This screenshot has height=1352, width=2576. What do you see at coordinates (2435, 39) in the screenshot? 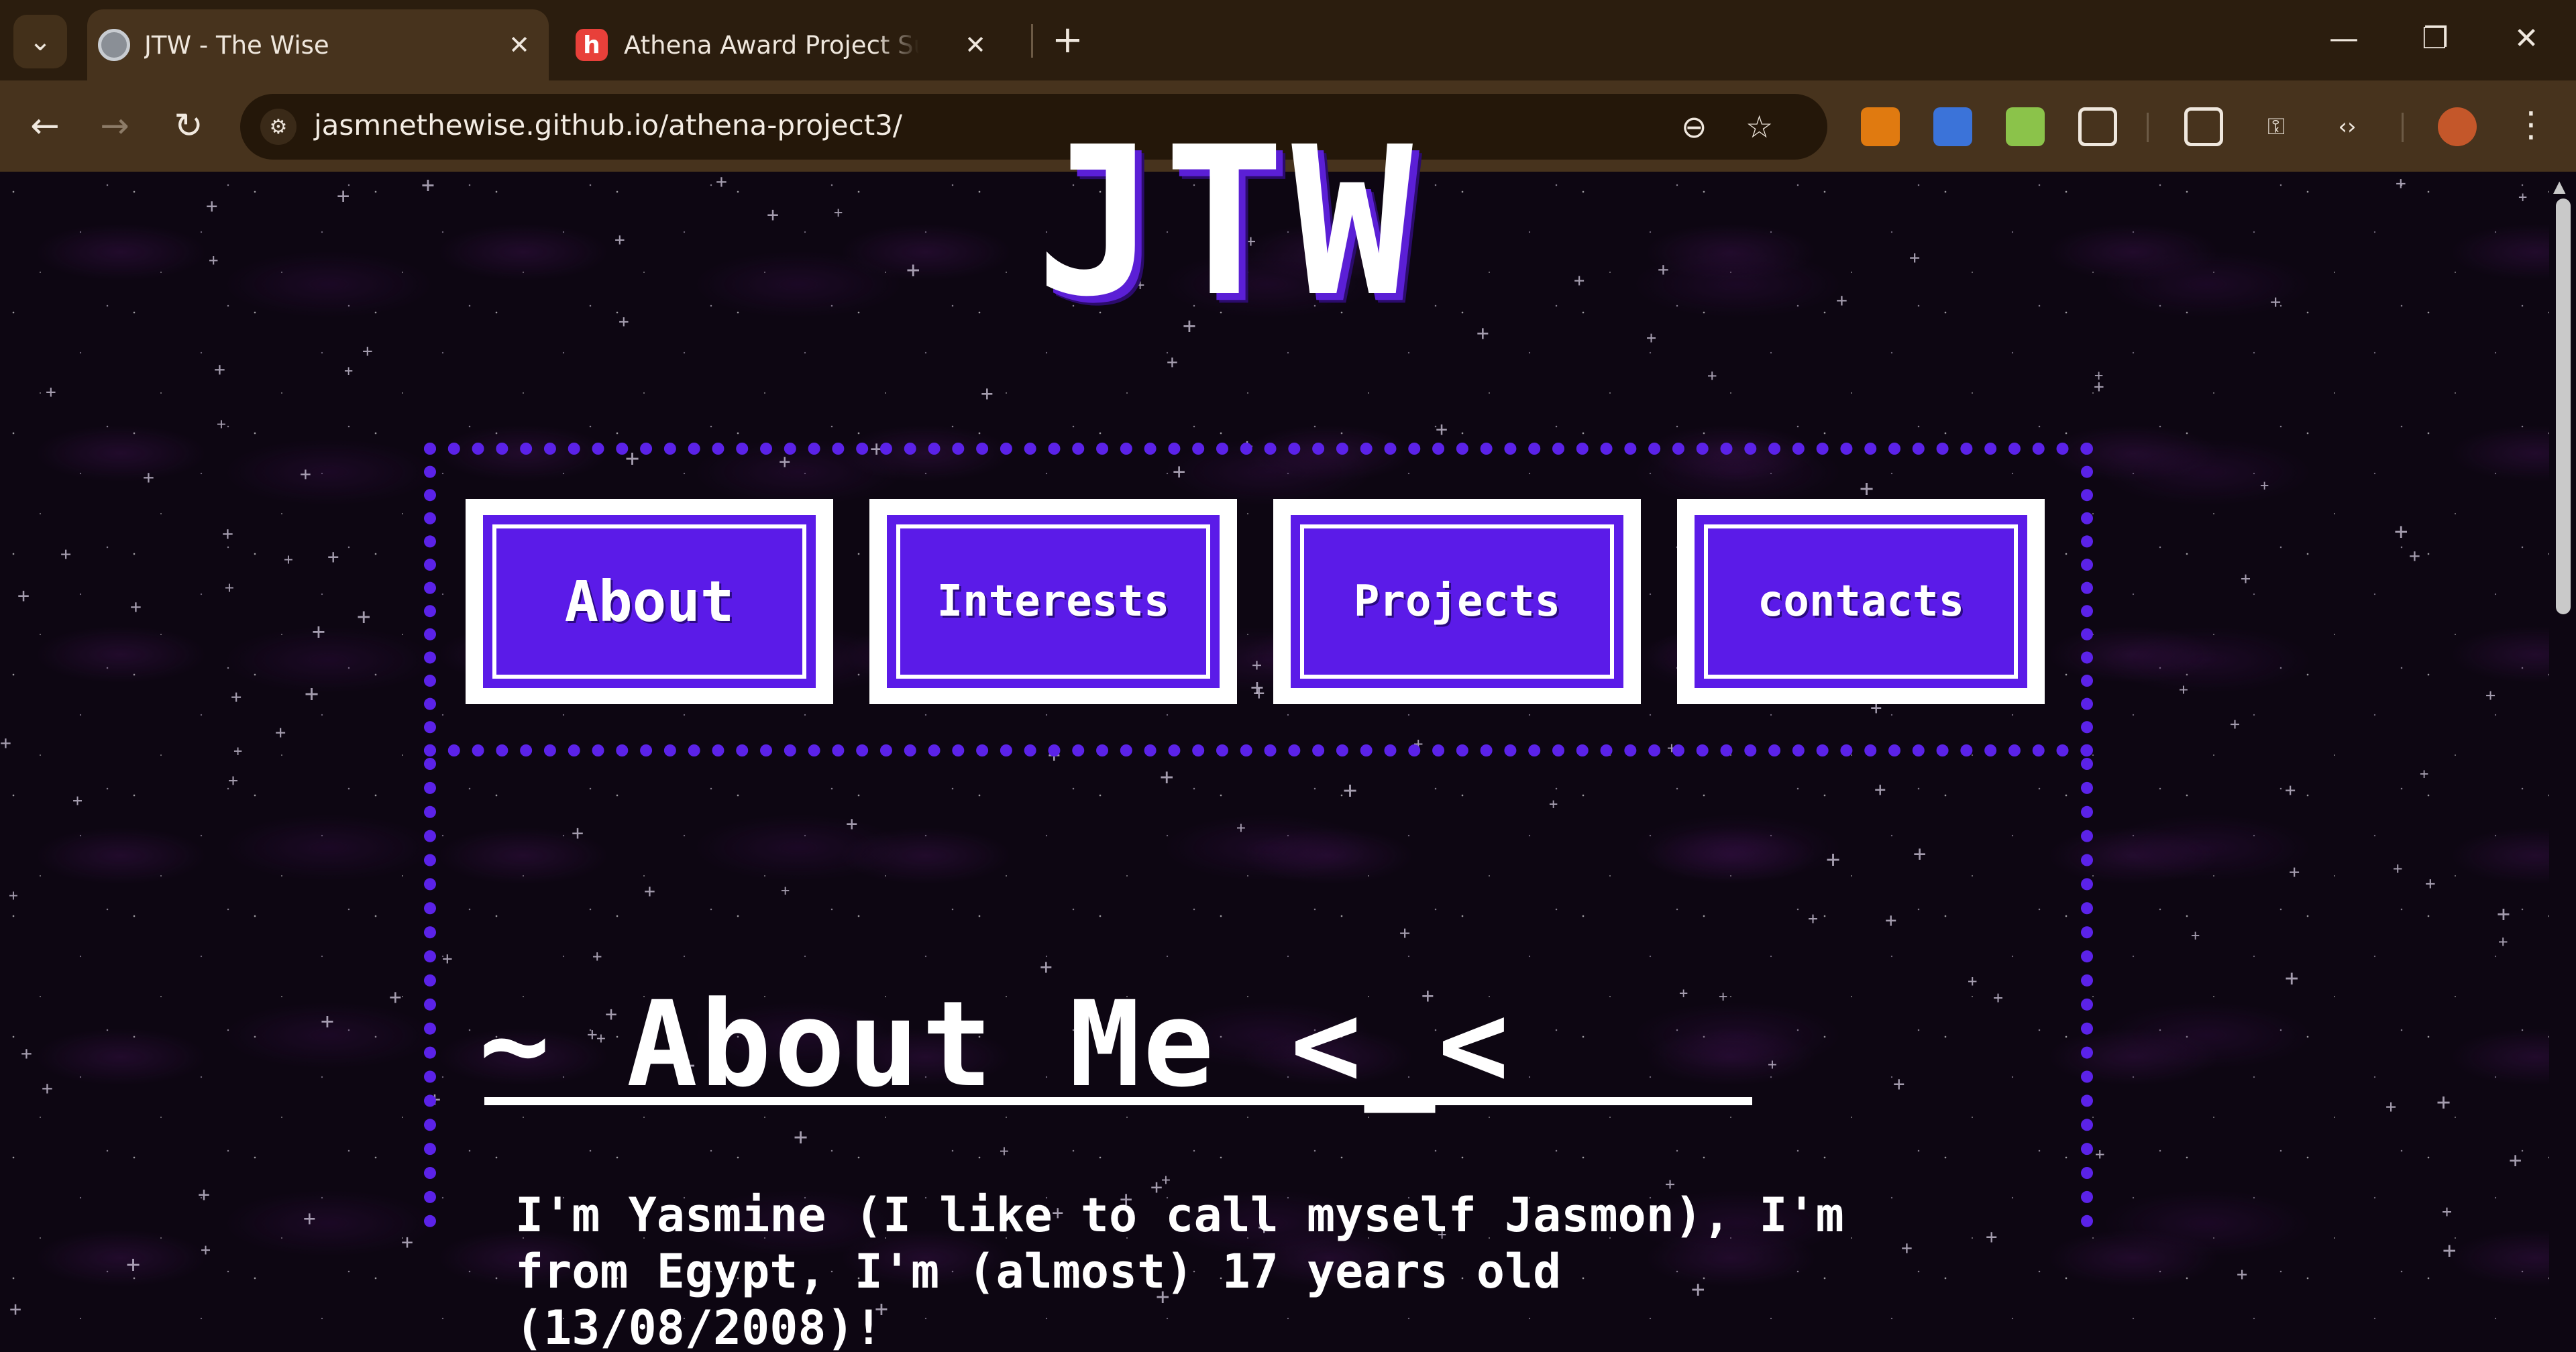
I see `restore-button: ❐` at bounding box center [2435, 39].